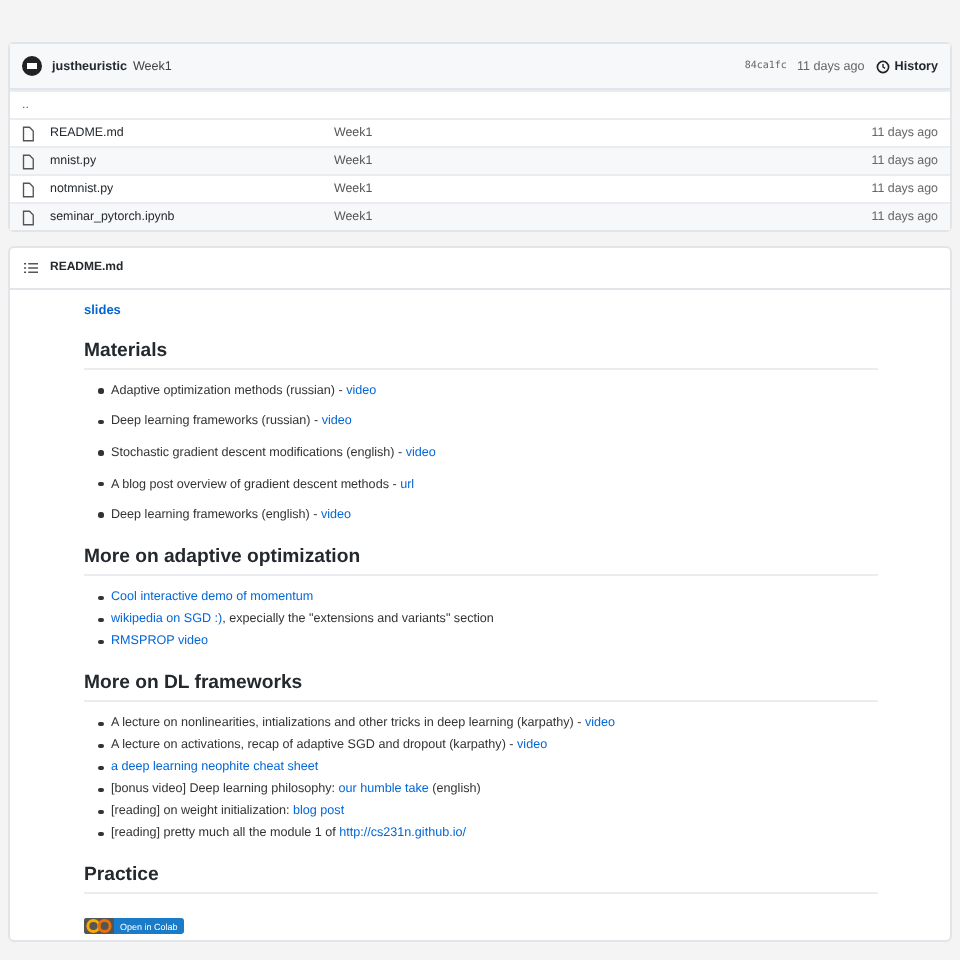 Image resolution: width=960 pixels, height=960 pixels. Describe the element at coordinates (32, 66) in the screenshot. I see `avatar-icon` at that location.